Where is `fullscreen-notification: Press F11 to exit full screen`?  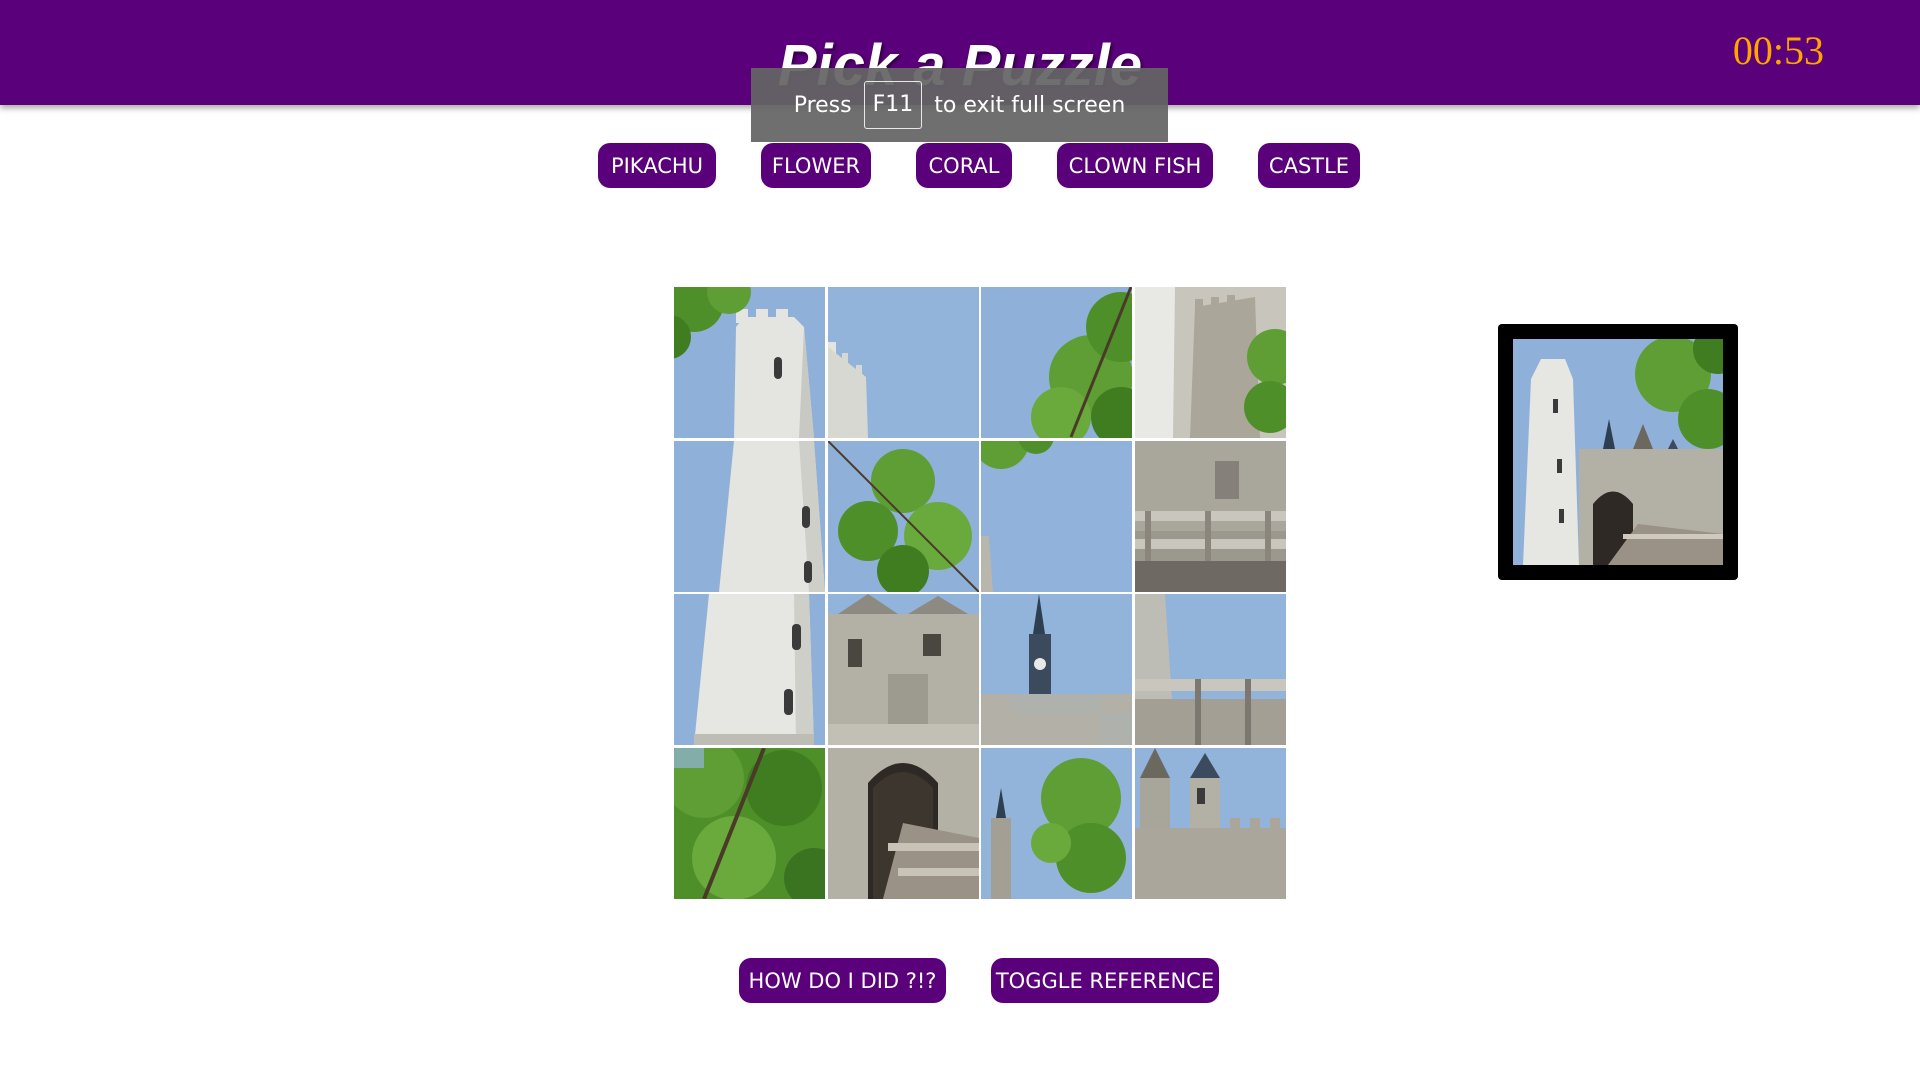 fullscreen-notification: Press F11 to exit full screen is located at coordinates (959, 105).